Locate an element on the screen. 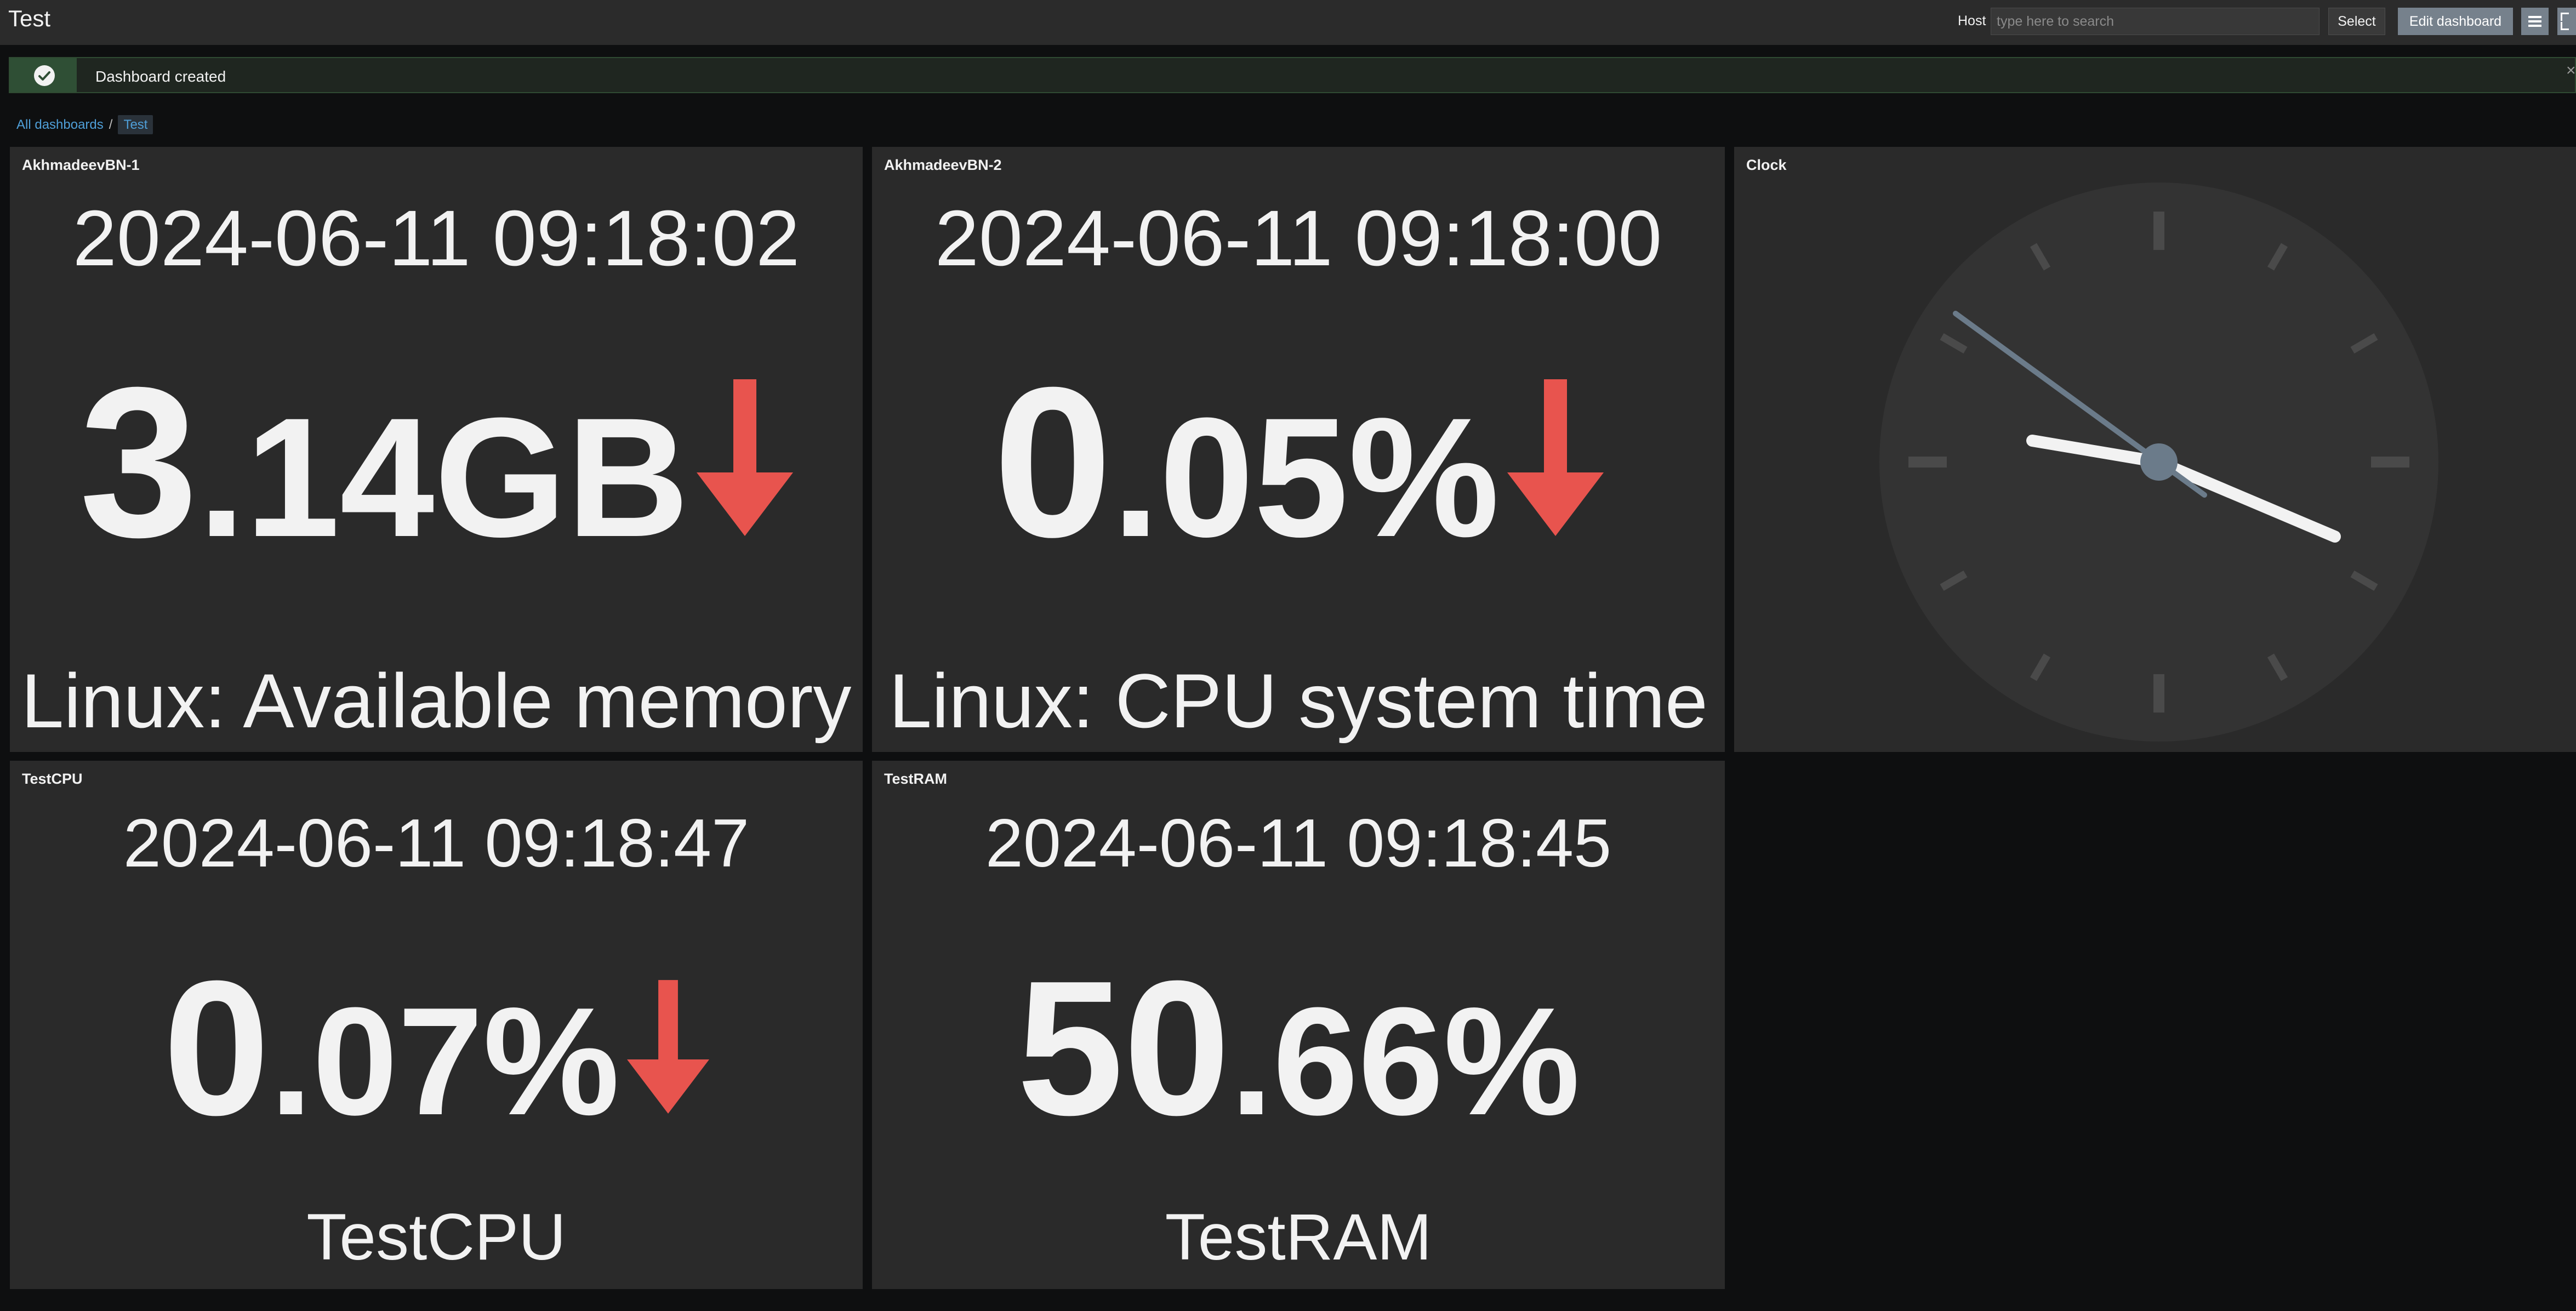  message-icon-box is located at coordinates (43, 75).